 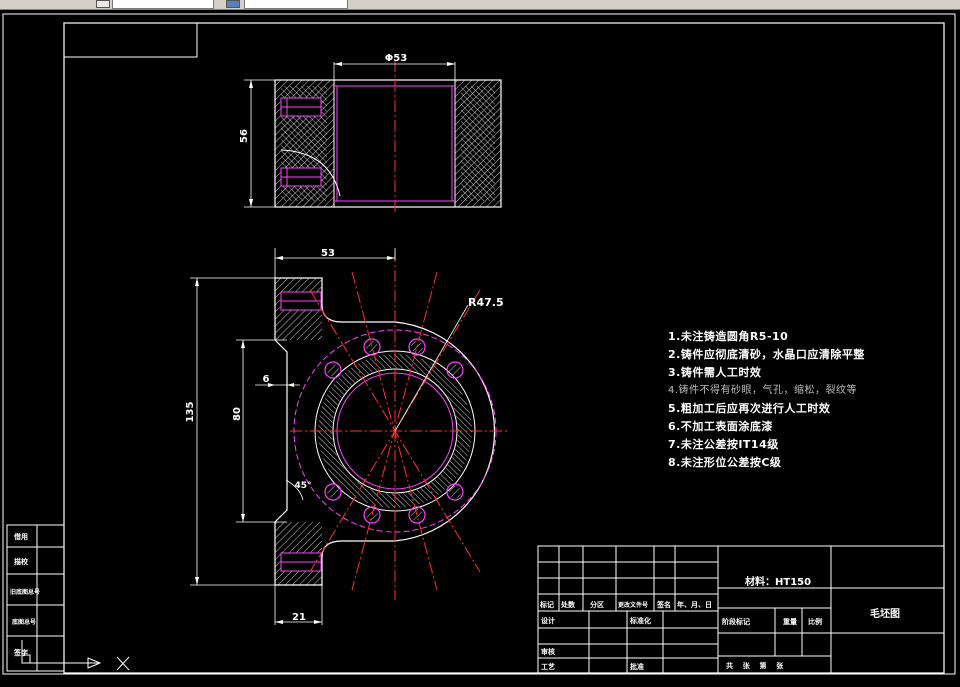 I want to click on note-2: 2.铸件应彻底清砂，水晶口应清除平整, so click(x=766, y=354).